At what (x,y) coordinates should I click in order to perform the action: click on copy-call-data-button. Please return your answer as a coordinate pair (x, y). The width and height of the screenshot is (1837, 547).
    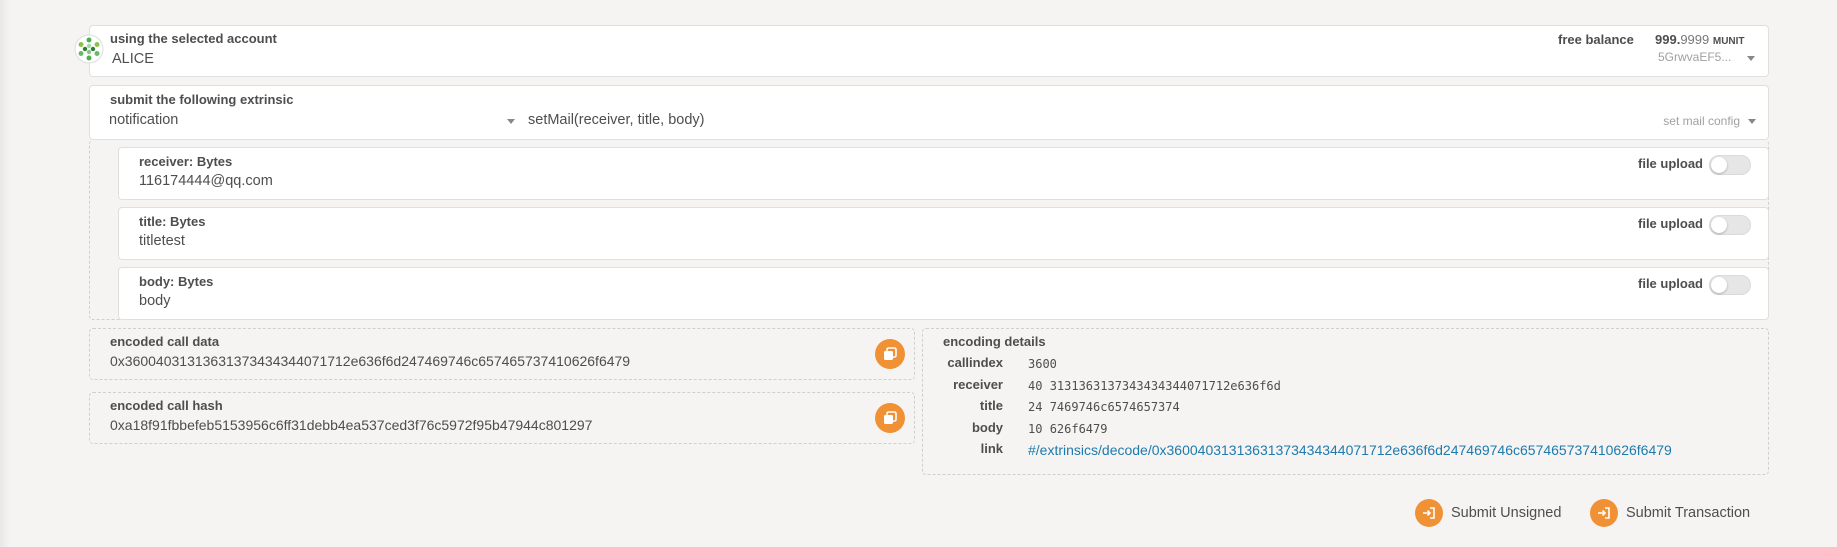
    Looking at the image, I should click on (890, 354).